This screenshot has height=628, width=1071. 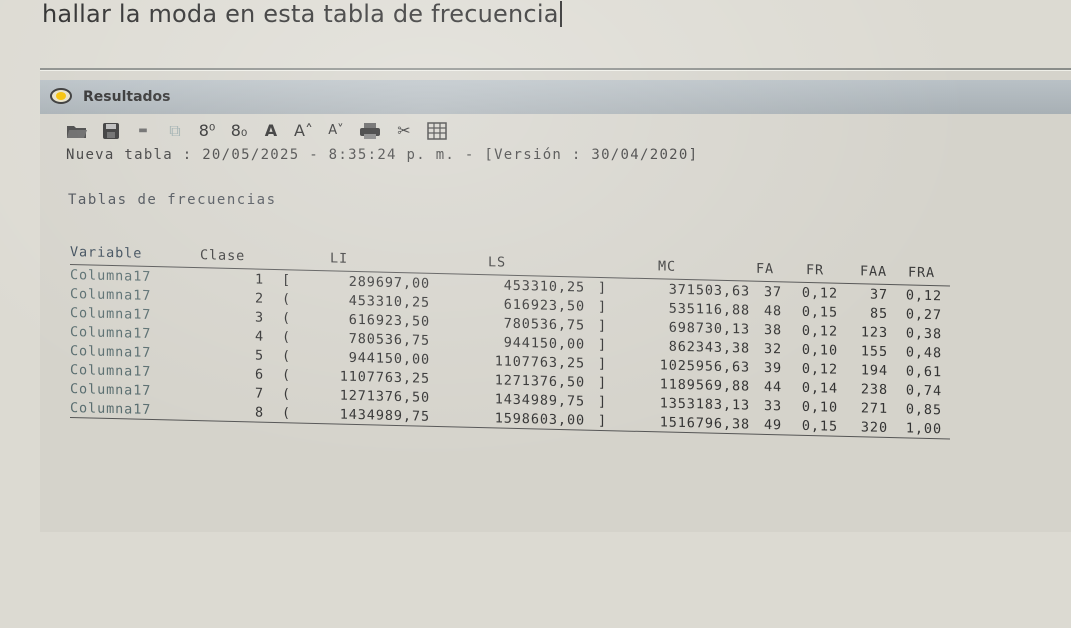 What do you see at coordinates (106, 253) in the screenshot?
I see `header-variable: Variable` at bounding box center [106, 253].